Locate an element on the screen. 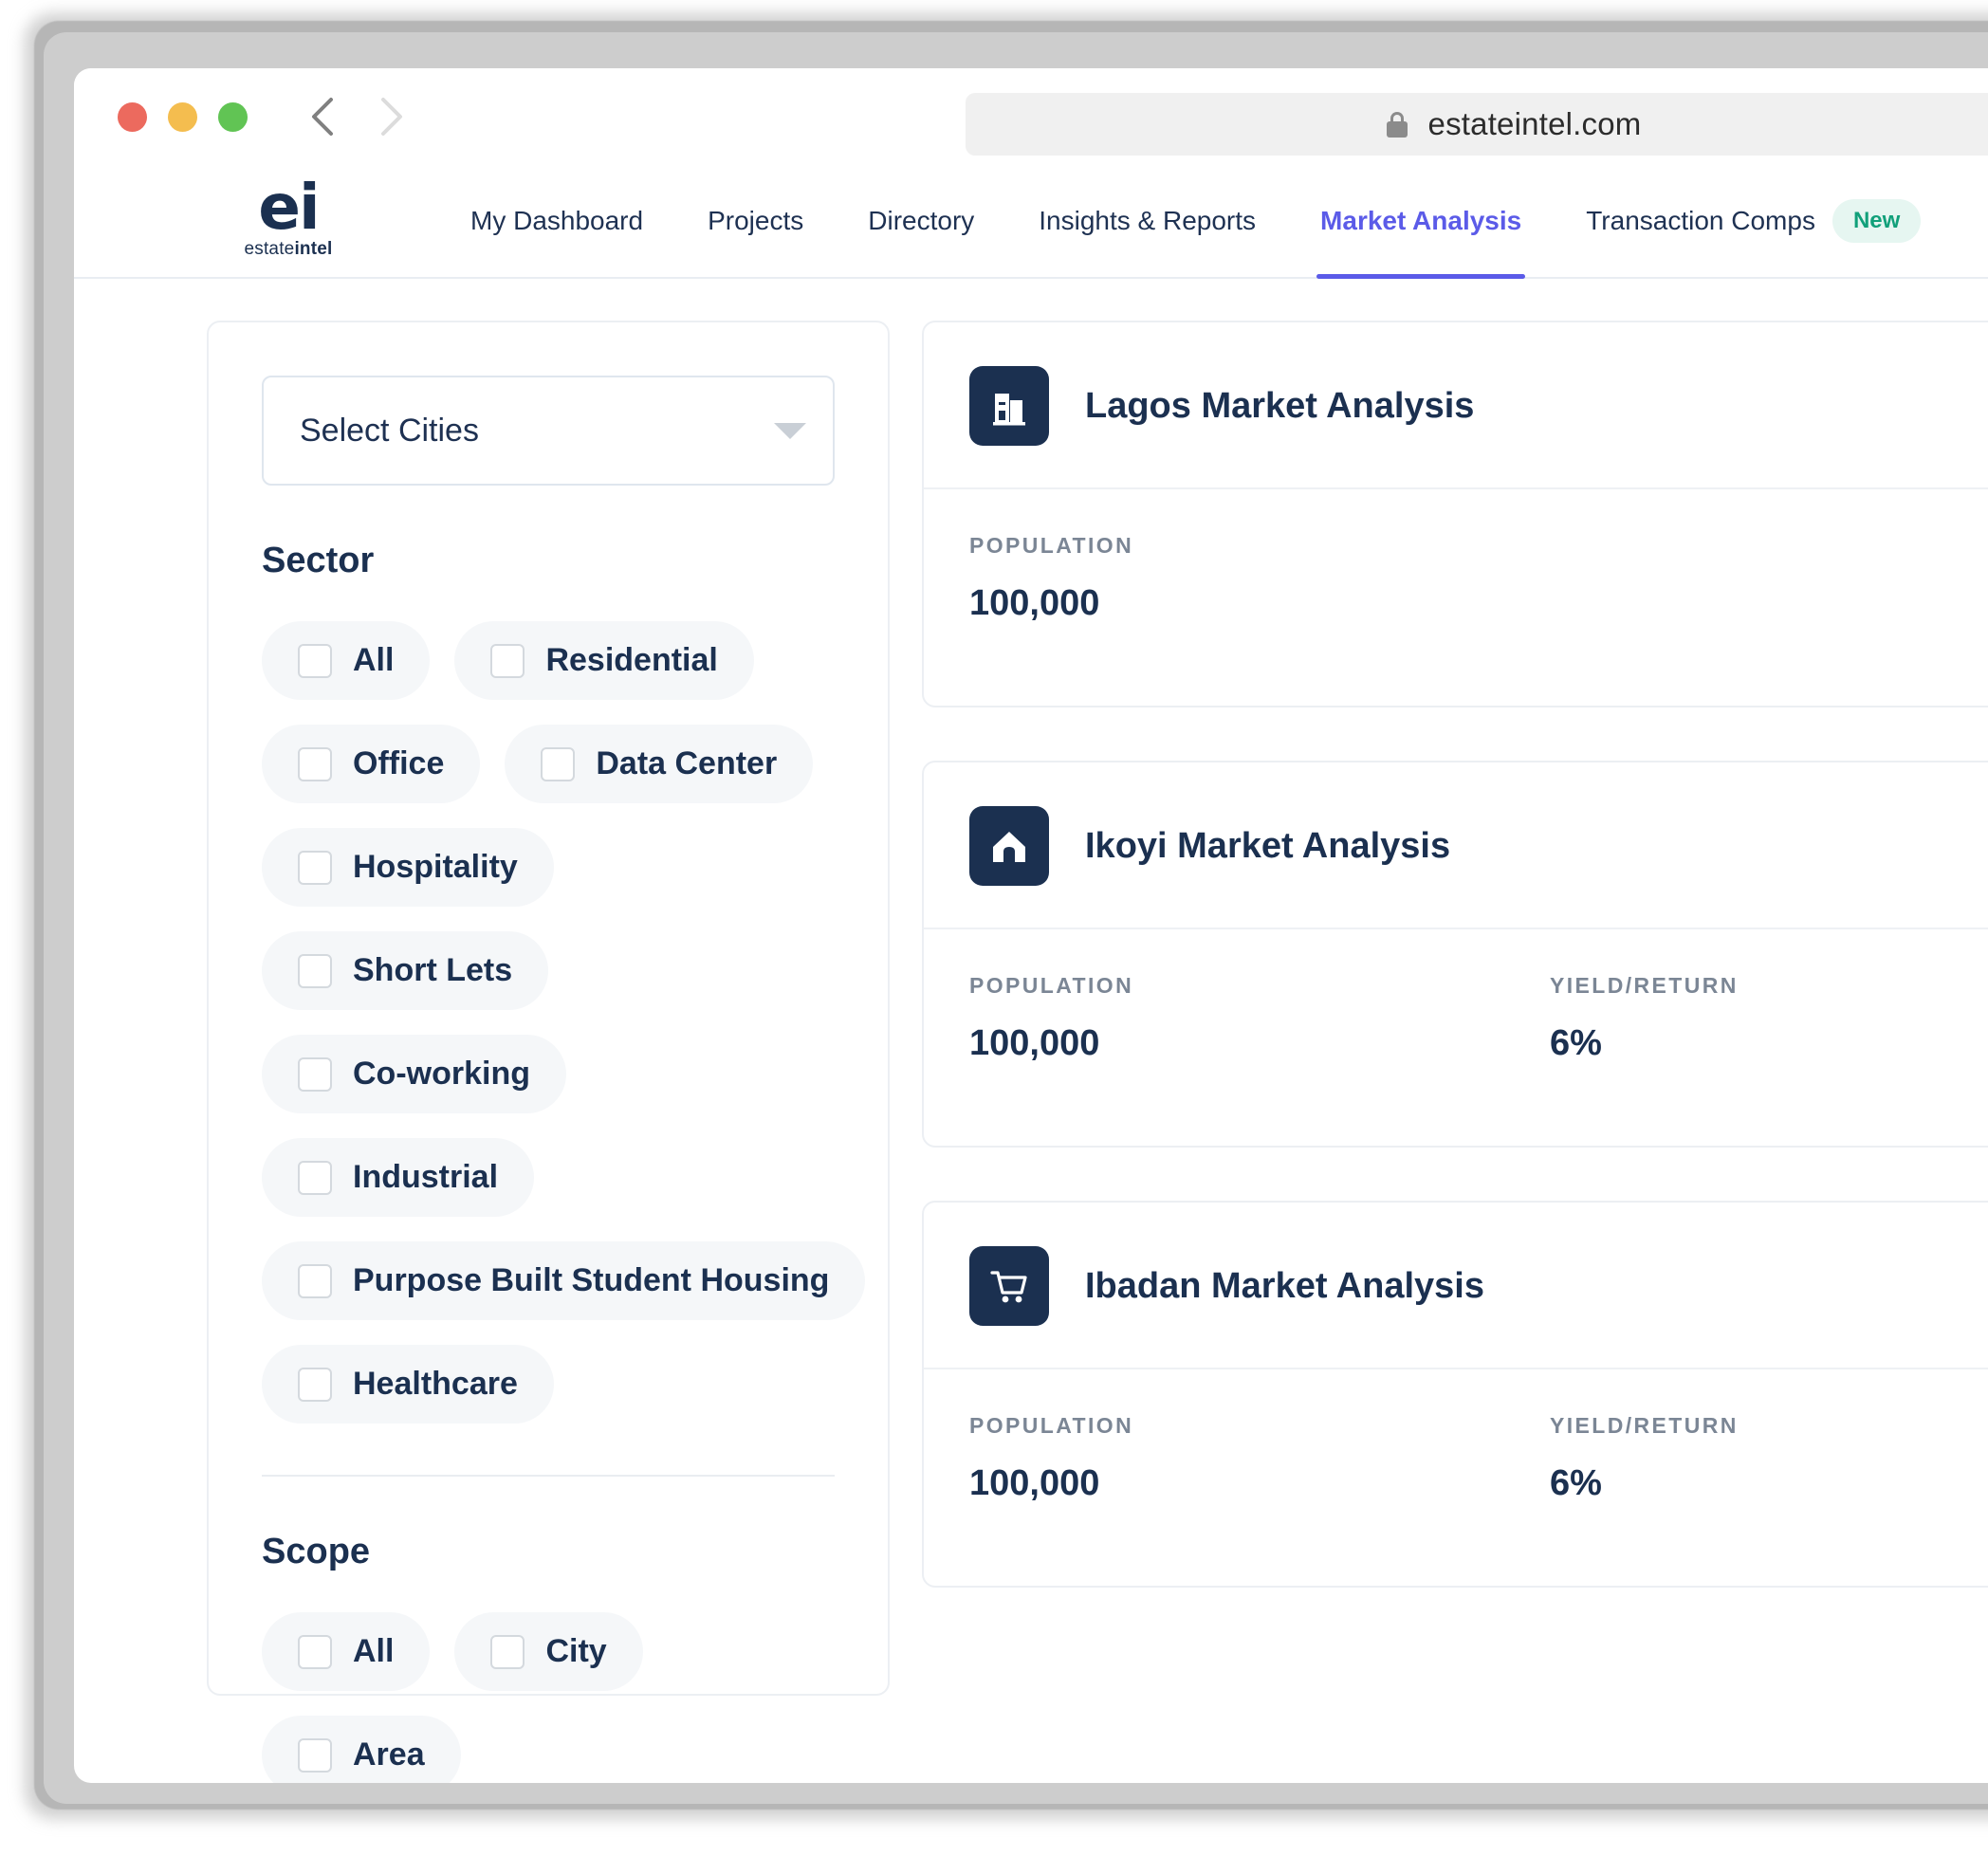 Image resolution: width=1988 pixels, height=1874 pixels. pill-label: Short Lets is located at coordinates (433, 970).